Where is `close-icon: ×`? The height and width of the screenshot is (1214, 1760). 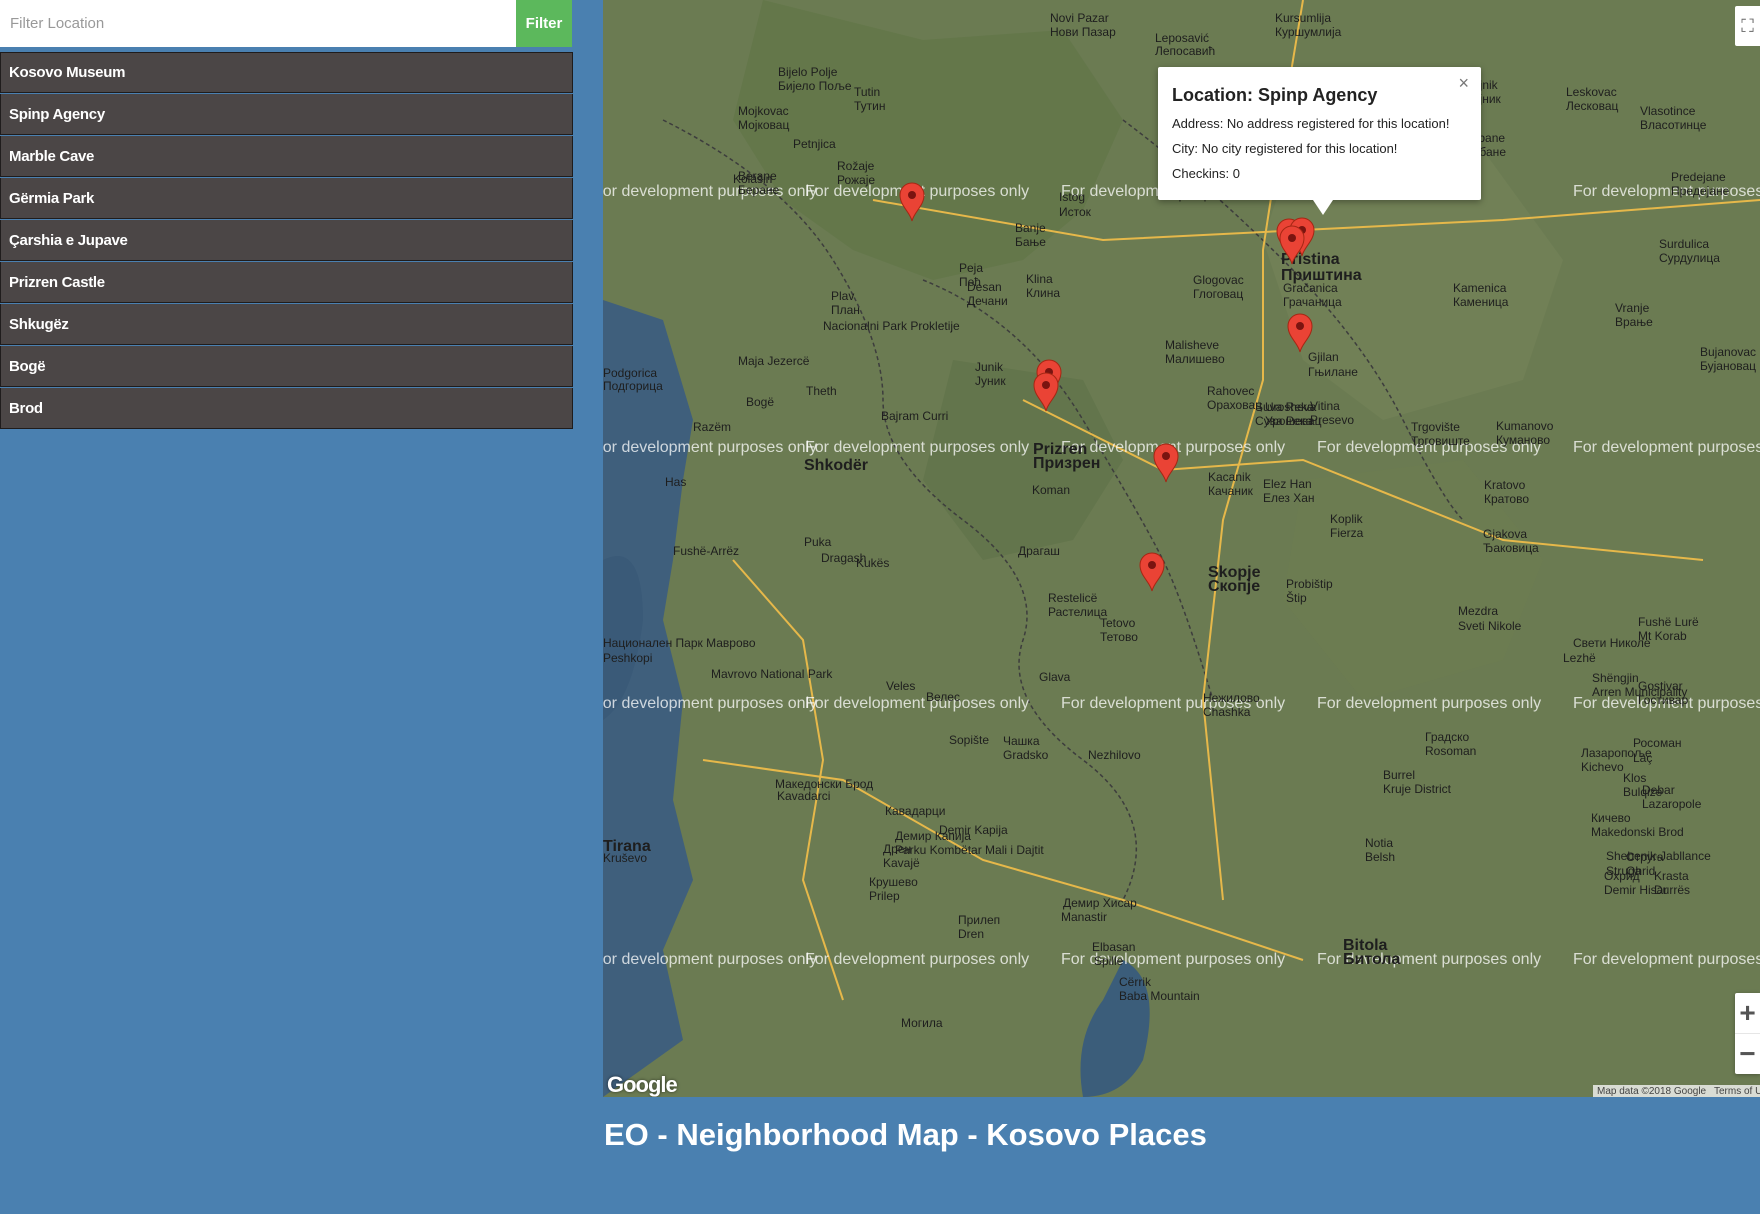 close-icon: × is located at coordinates (1463, 83).